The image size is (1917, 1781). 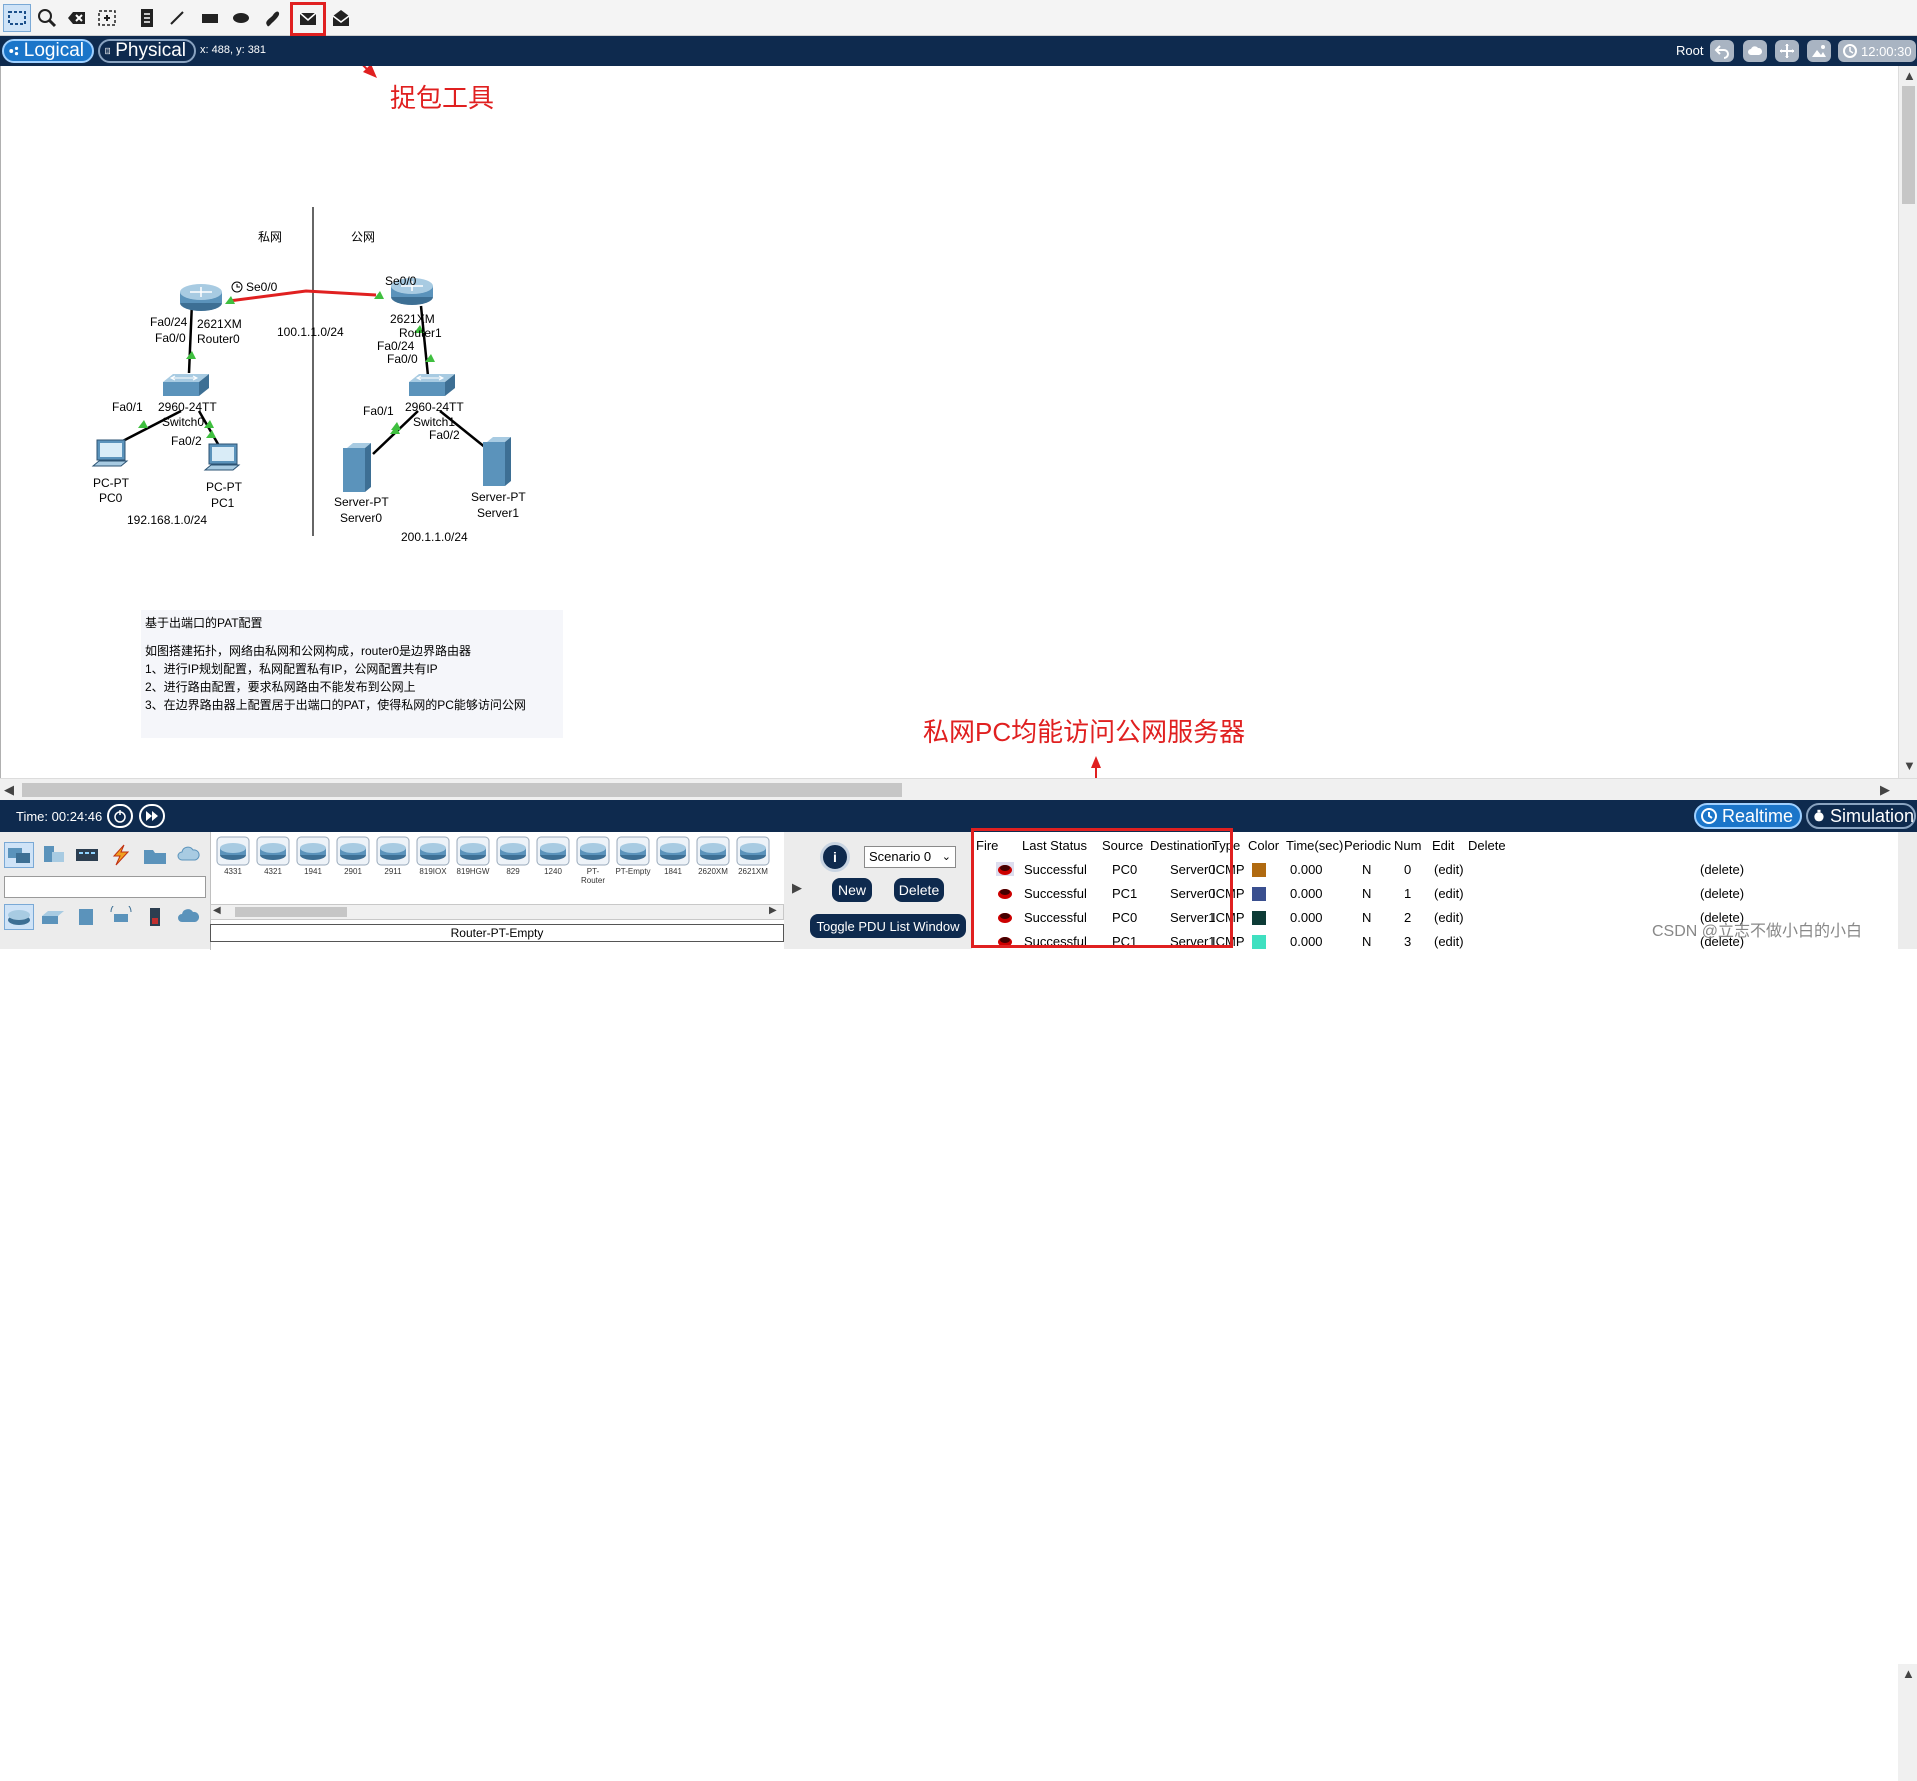 I want to click on delete-icon, so click(x=77, y=18).